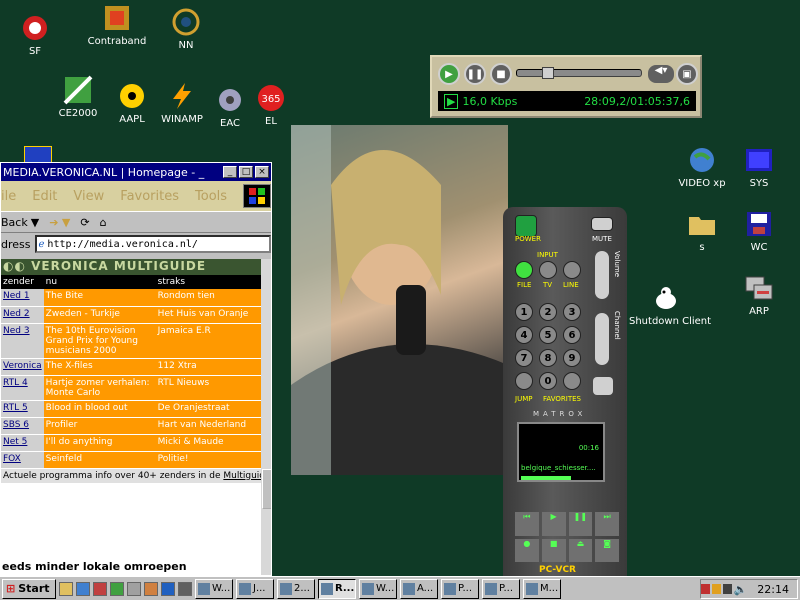 This screenshot has height=600, width=800. I want to click on desktop-icon-arp: ARP, so click(759, 294).